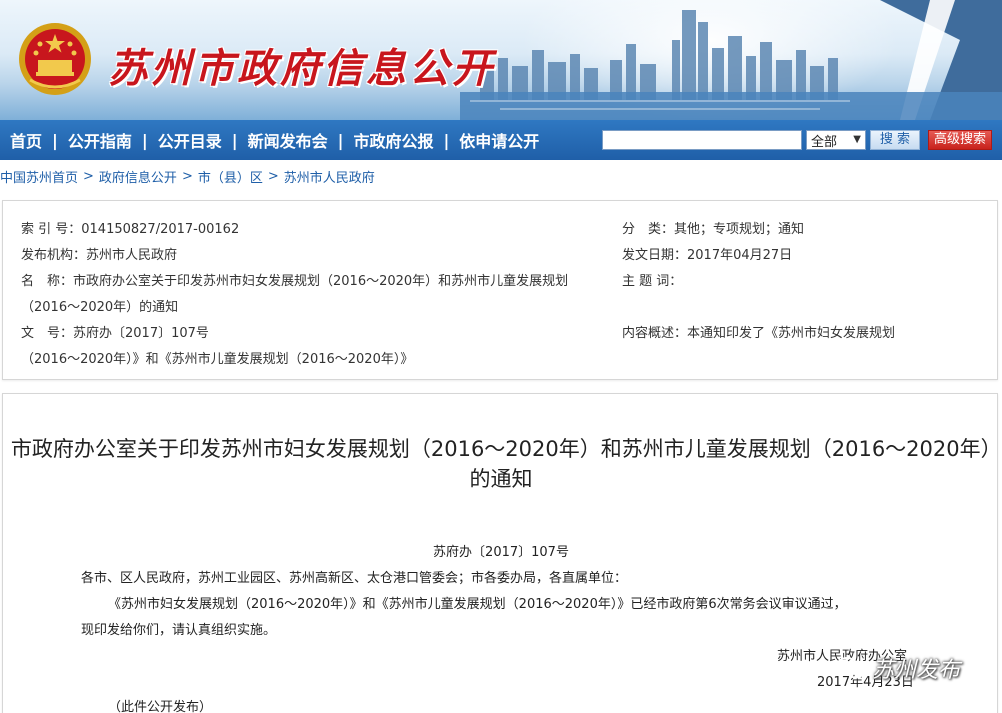 The width and height of the screenshot is (1002, 713). I want to click on search-scope-value: 全部, so click(824, 142).